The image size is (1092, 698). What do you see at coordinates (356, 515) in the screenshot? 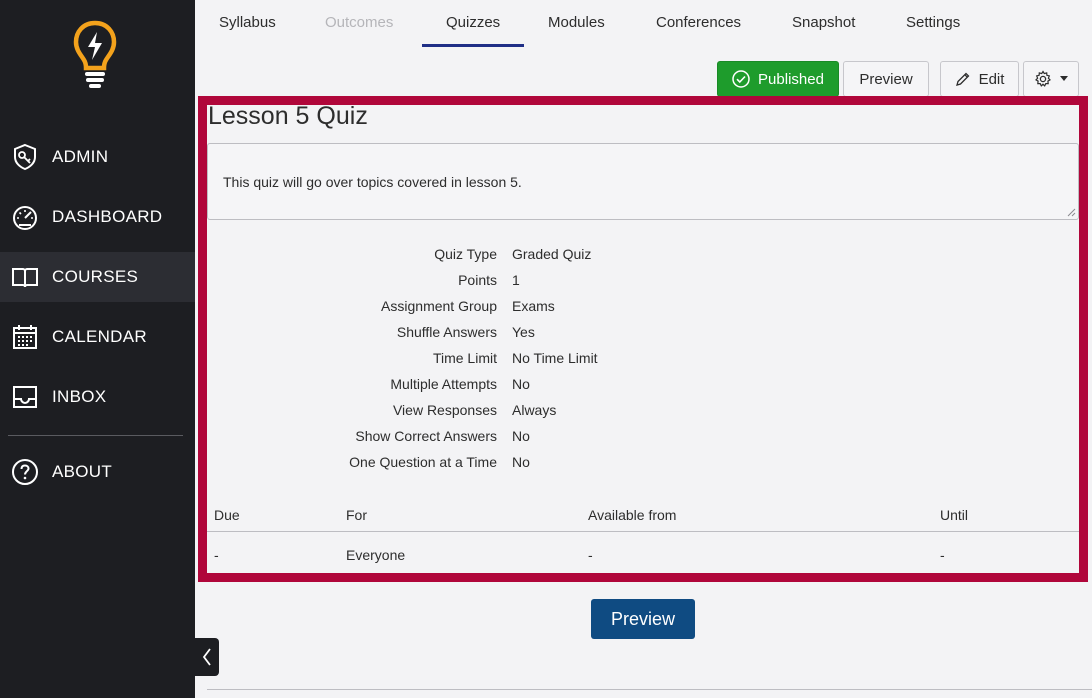
I see `table-header-for: For` at bounding box center [356, 515].